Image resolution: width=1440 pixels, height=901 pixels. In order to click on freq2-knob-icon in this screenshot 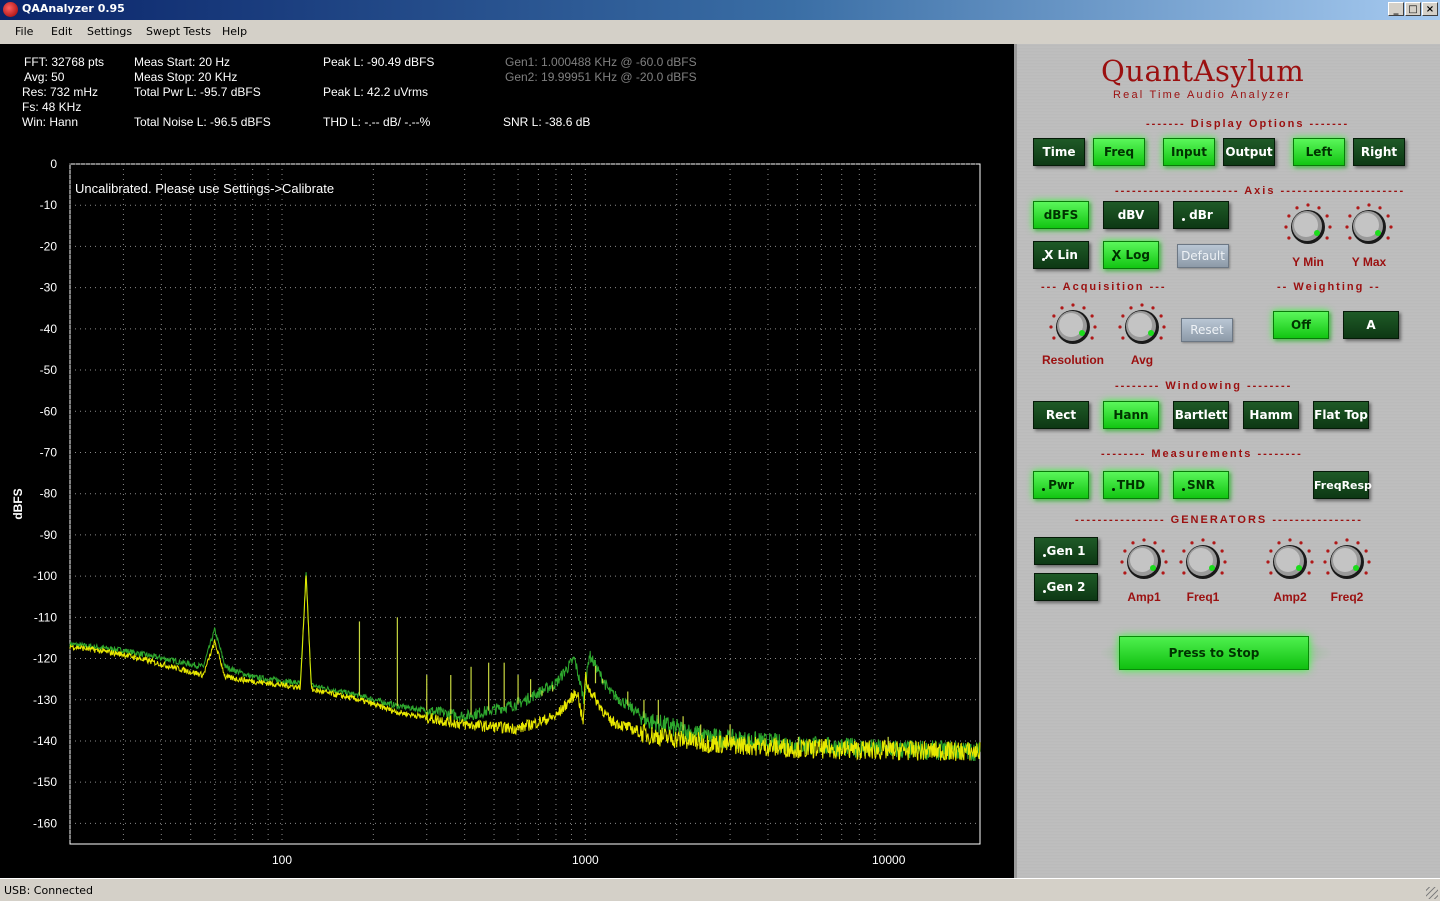, I will do `click(1347, 562)`.